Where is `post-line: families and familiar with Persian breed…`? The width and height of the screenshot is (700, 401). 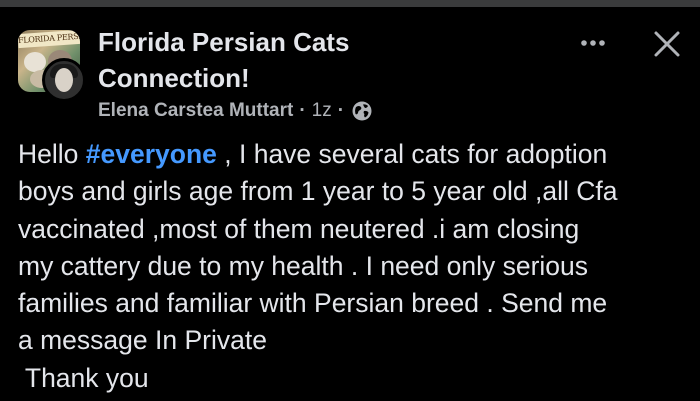
post-line: families and familiar with Persian breed… is located at coordinates (313, 303).